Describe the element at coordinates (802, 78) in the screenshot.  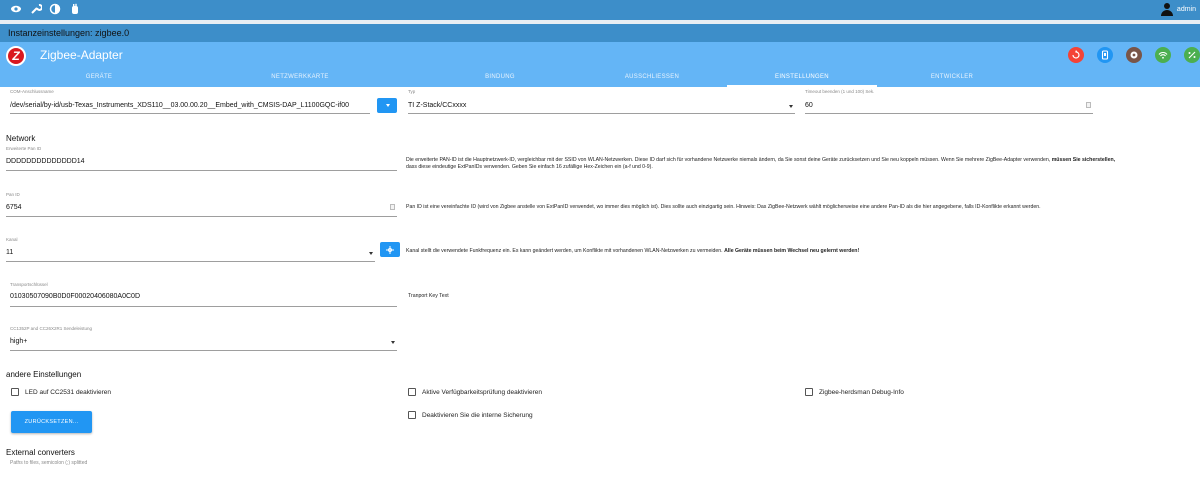
I see `tab-einstellungen: EINSTELLUNGEN` at that location.